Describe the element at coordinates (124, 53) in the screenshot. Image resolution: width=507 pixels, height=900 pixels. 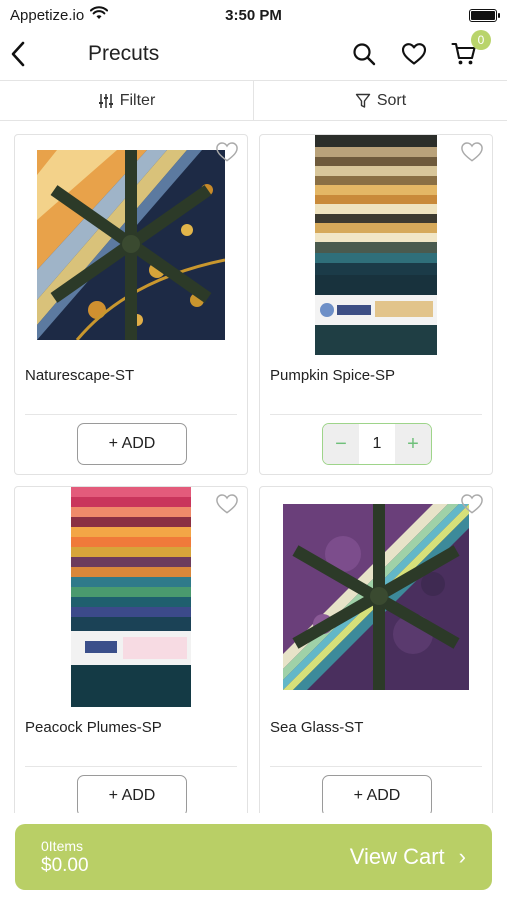
I see `page-title: Precuts` at that location.